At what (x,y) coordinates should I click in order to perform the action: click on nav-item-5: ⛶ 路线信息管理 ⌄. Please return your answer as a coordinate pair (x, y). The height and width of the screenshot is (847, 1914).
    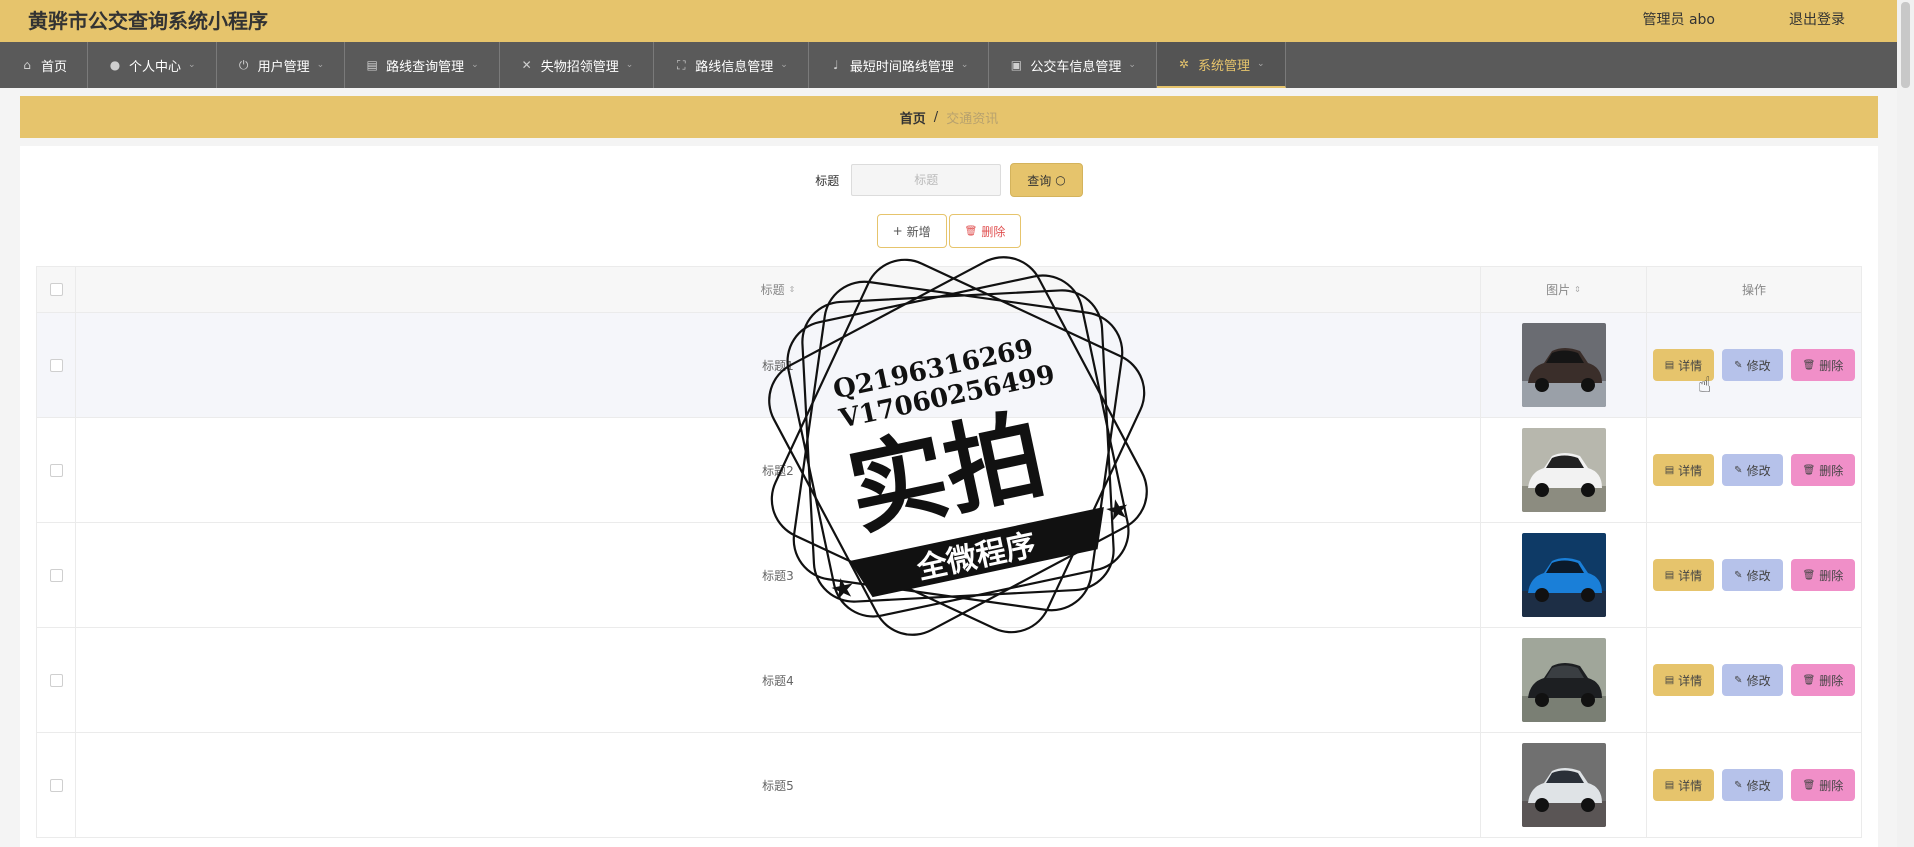
    Looking at the image, I should click on (731, 65).